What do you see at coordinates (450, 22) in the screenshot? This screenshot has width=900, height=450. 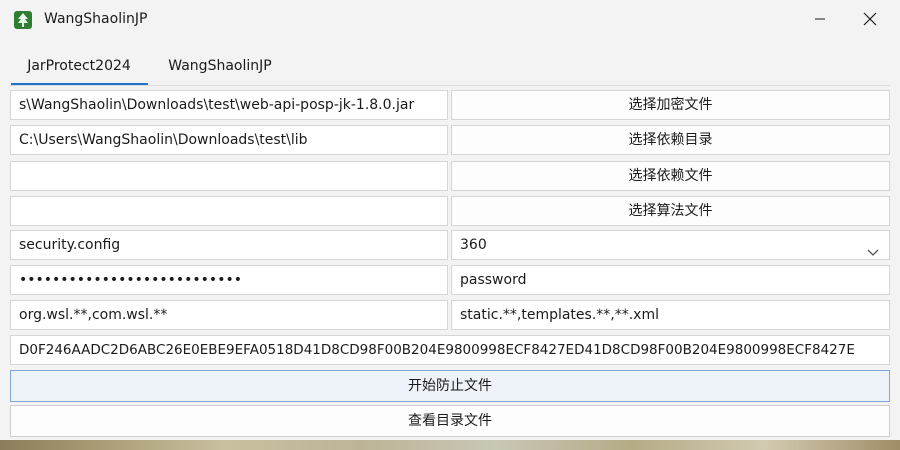 I see `title-bar: WangShaolinJP` at bounding box center [450, 22].